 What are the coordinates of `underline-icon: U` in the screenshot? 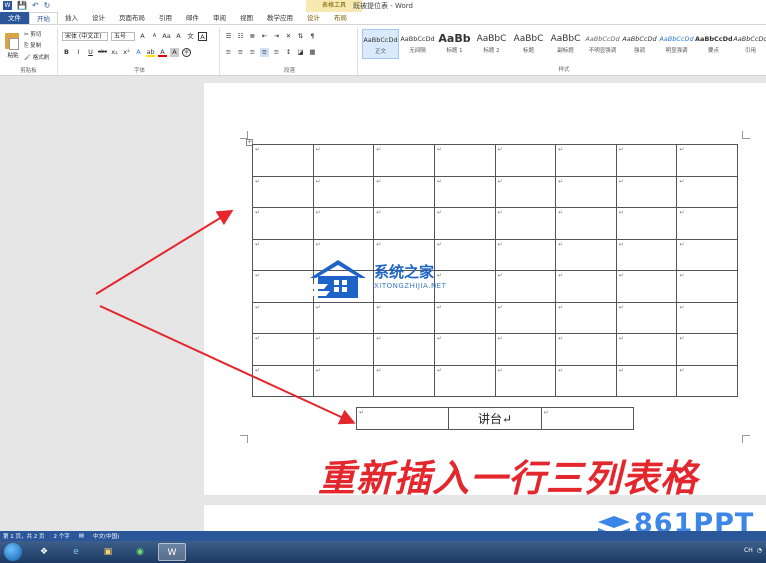 It's located at (90, 52).